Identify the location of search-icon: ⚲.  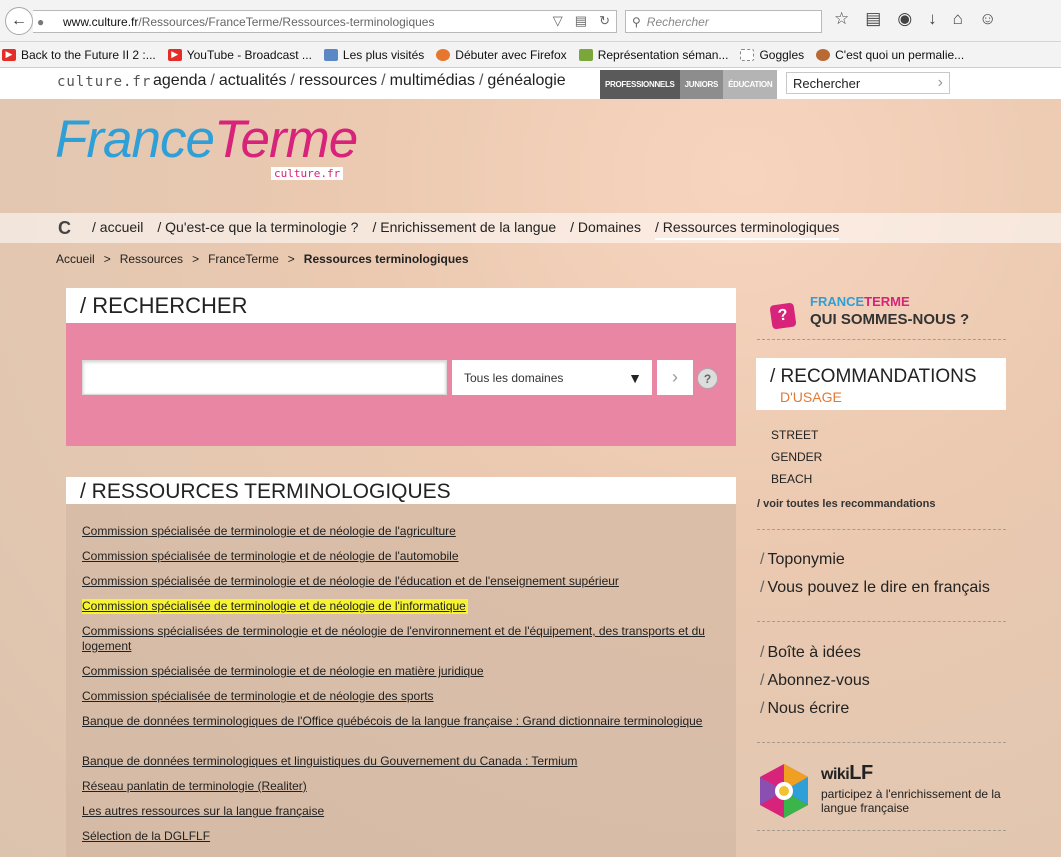
(636, 21).